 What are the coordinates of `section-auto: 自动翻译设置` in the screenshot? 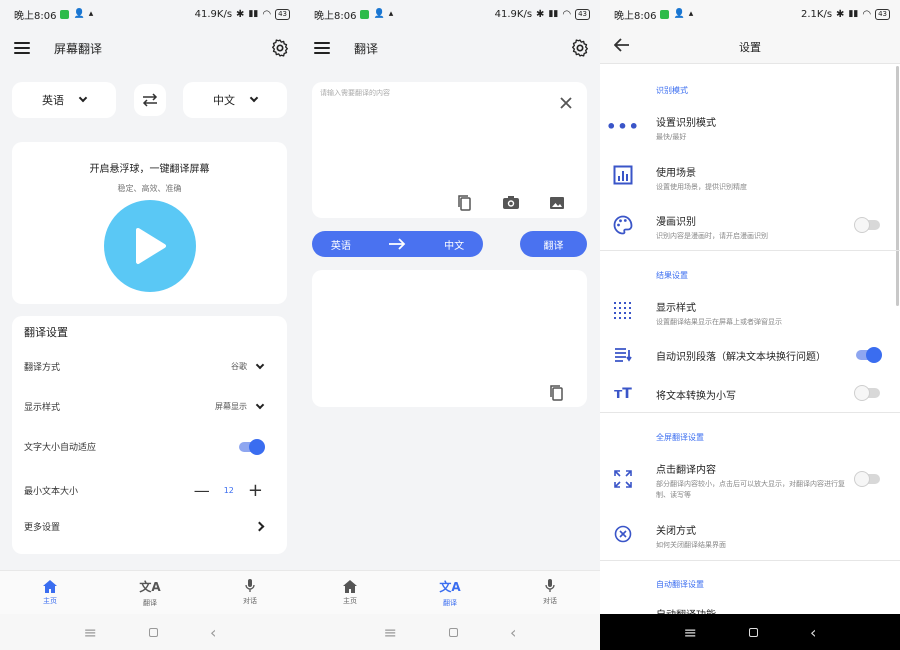 It's located at (680, 584).